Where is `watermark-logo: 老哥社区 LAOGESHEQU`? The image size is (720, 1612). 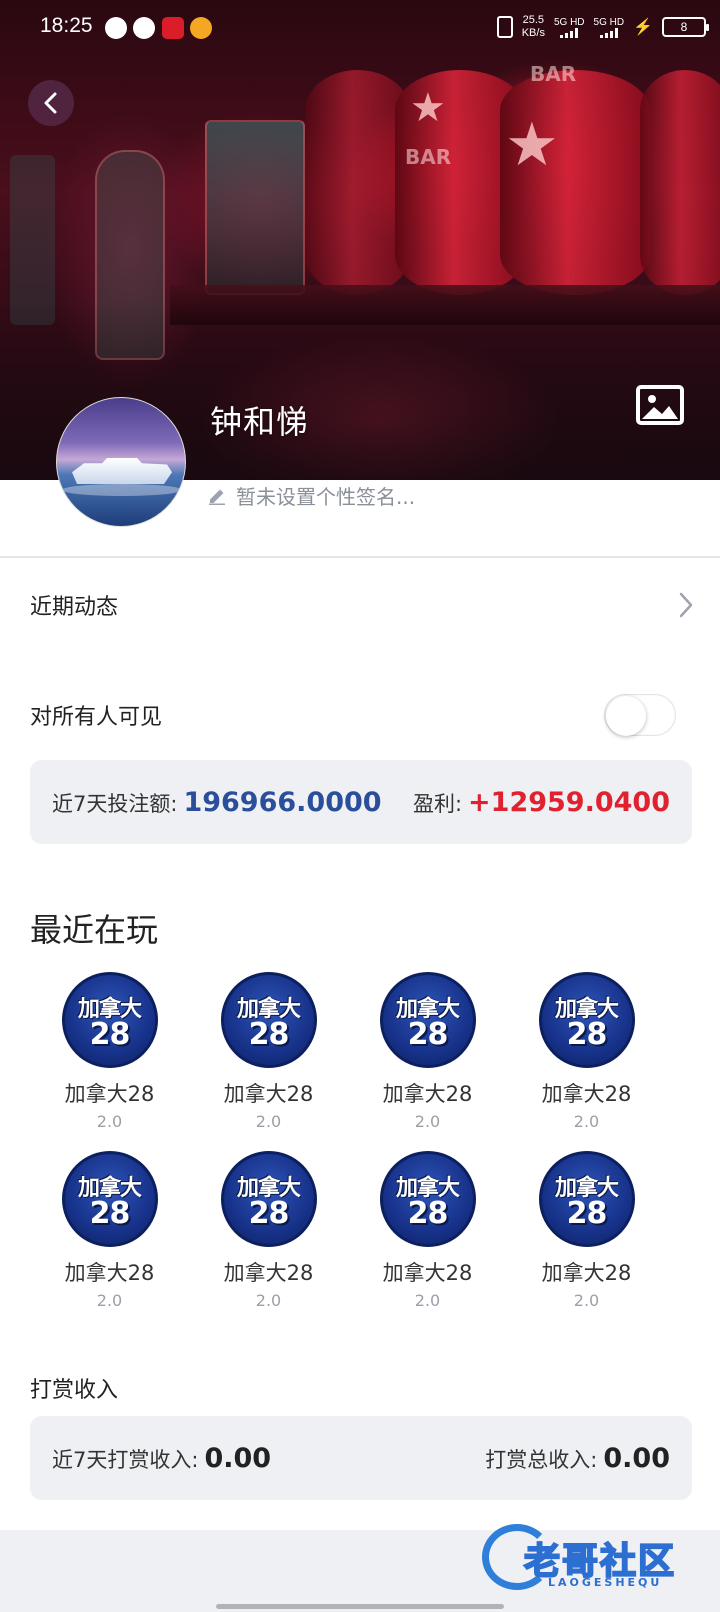
watermark-logo: 老哥社区 LAOGESHEQU is located at coordinates (593, 1557).